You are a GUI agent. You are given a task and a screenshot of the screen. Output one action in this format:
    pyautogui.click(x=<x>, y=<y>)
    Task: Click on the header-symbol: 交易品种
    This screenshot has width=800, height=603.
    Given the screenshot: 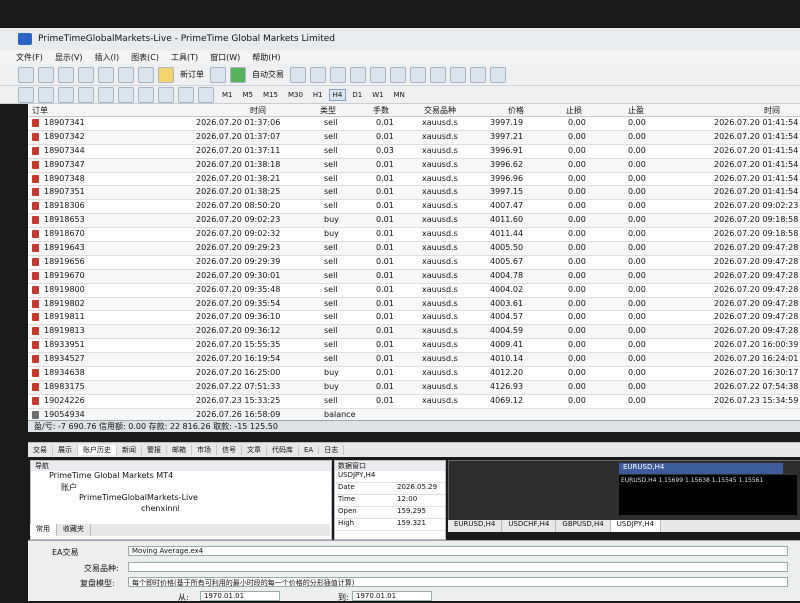 What is the action you would take?
    pyautogui.click(x=440, y=110)
    